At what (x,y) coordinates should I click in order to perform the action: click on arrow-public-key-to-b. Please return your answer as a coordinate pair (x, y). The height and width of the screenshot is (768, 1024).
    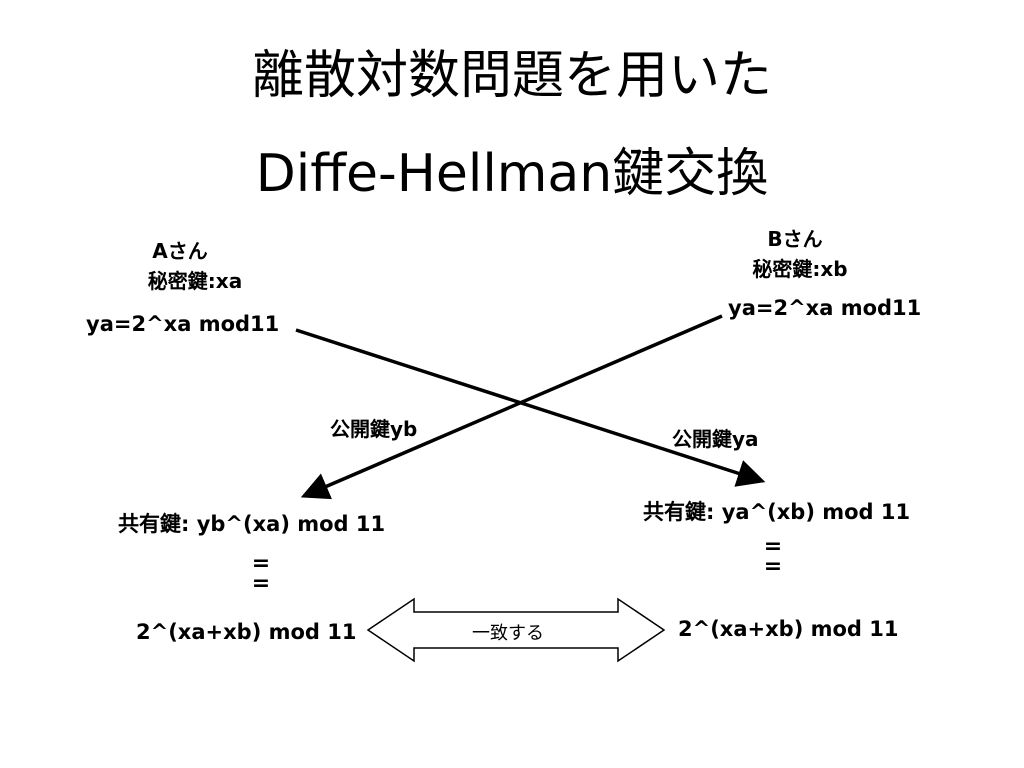
    Looking at the image, I should click on (530, 407).